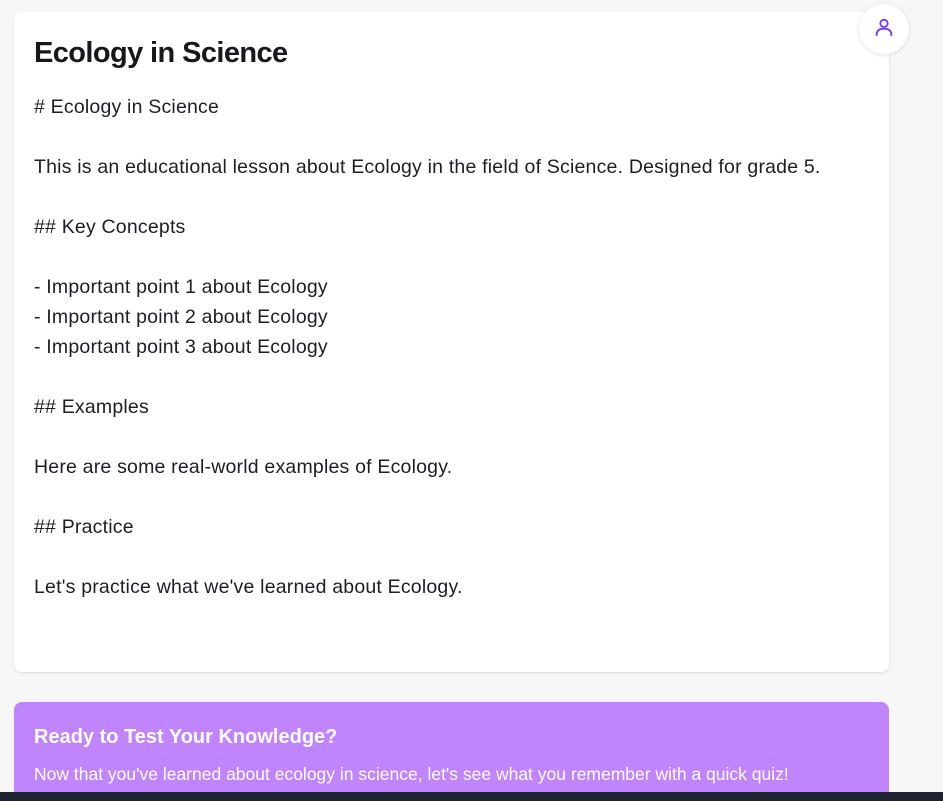  I want to click on examples-heading: ## Examples, so click(91, 407).